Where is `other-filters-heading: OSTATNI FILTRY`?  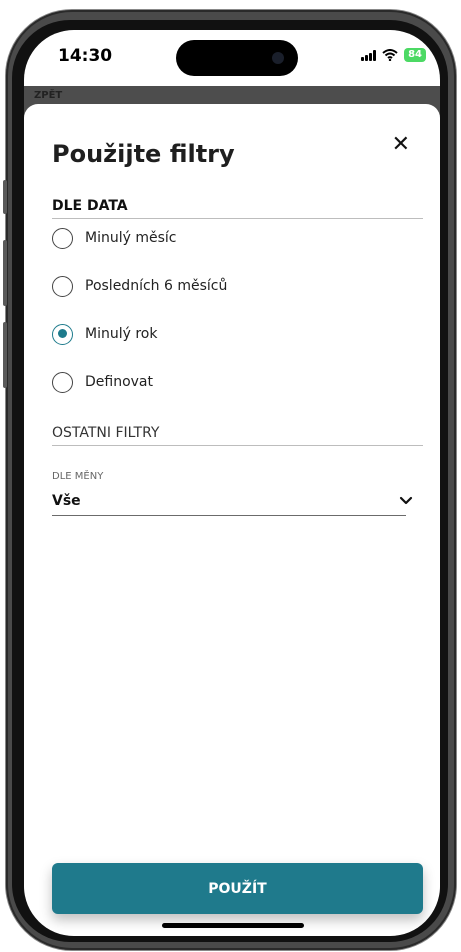
other-filters-heading: OSTATNI FILTRY is located at coordinates (237, 435).